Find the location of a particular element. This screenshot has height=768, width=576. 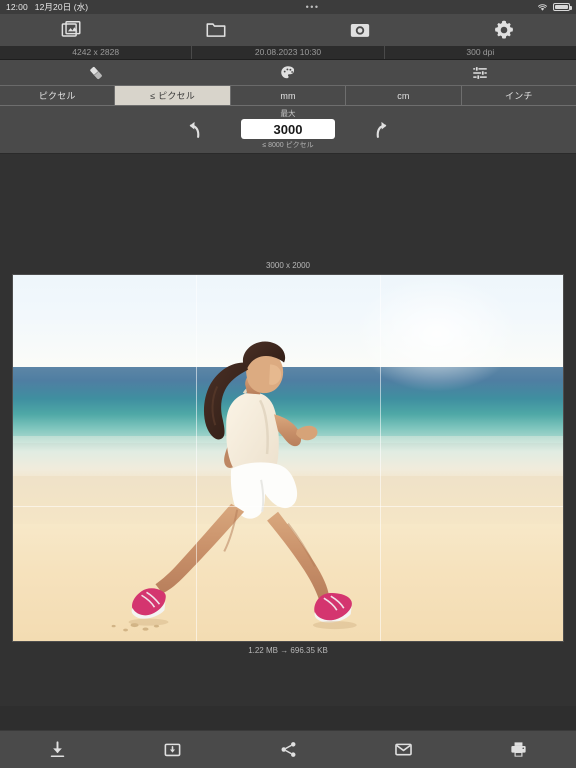

printer-icon is located at coordinates (518, 749).